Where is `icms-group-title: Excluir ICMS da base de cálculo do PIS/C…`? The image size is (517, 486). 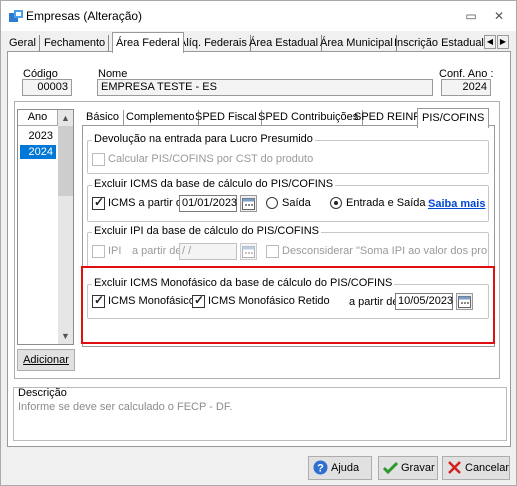
icms-group-title: Excluir ICMS da base de cálculo do PIS/C… is located at coordinates (214, 184).